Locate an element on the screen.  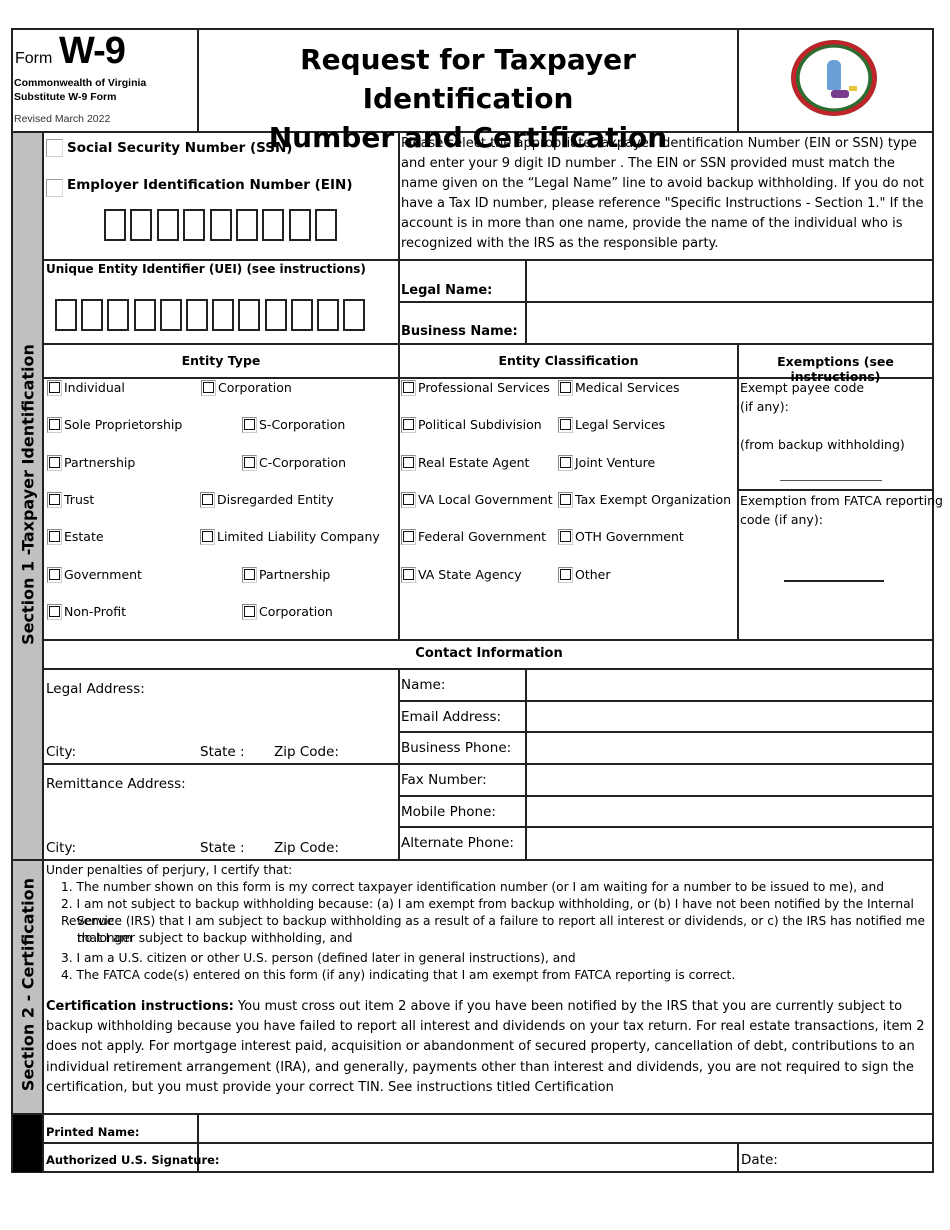
entity-type-option-label: Estate is located at coordinates (84, 537).